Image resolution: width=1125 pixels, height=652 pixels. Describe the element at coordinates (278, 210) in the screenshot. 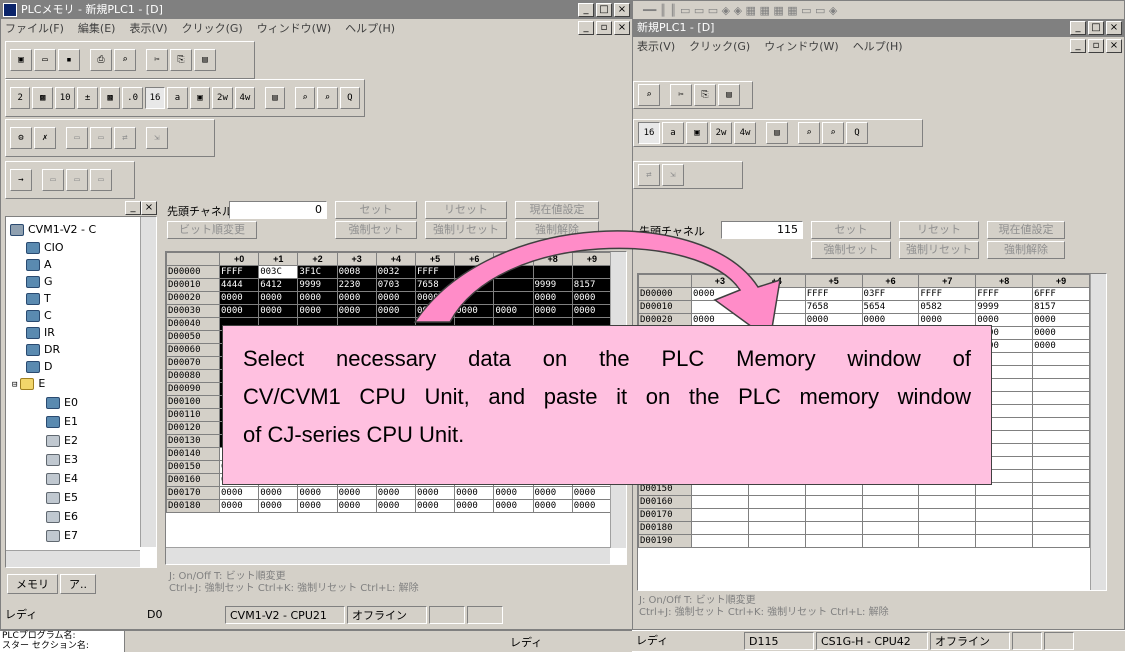

I see `left-top-channel-input: 0` at that location.